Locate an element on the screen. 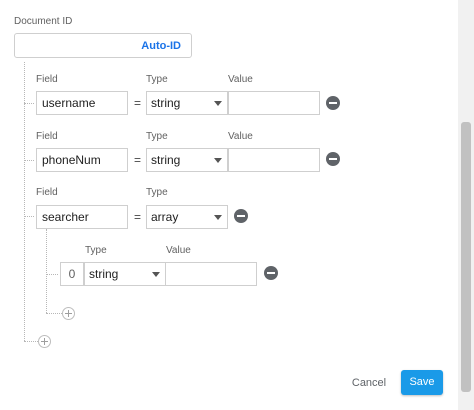 The width and height of the screenshot is (474, 410). remove-array-item-icon is located at coordinates (271, 273).